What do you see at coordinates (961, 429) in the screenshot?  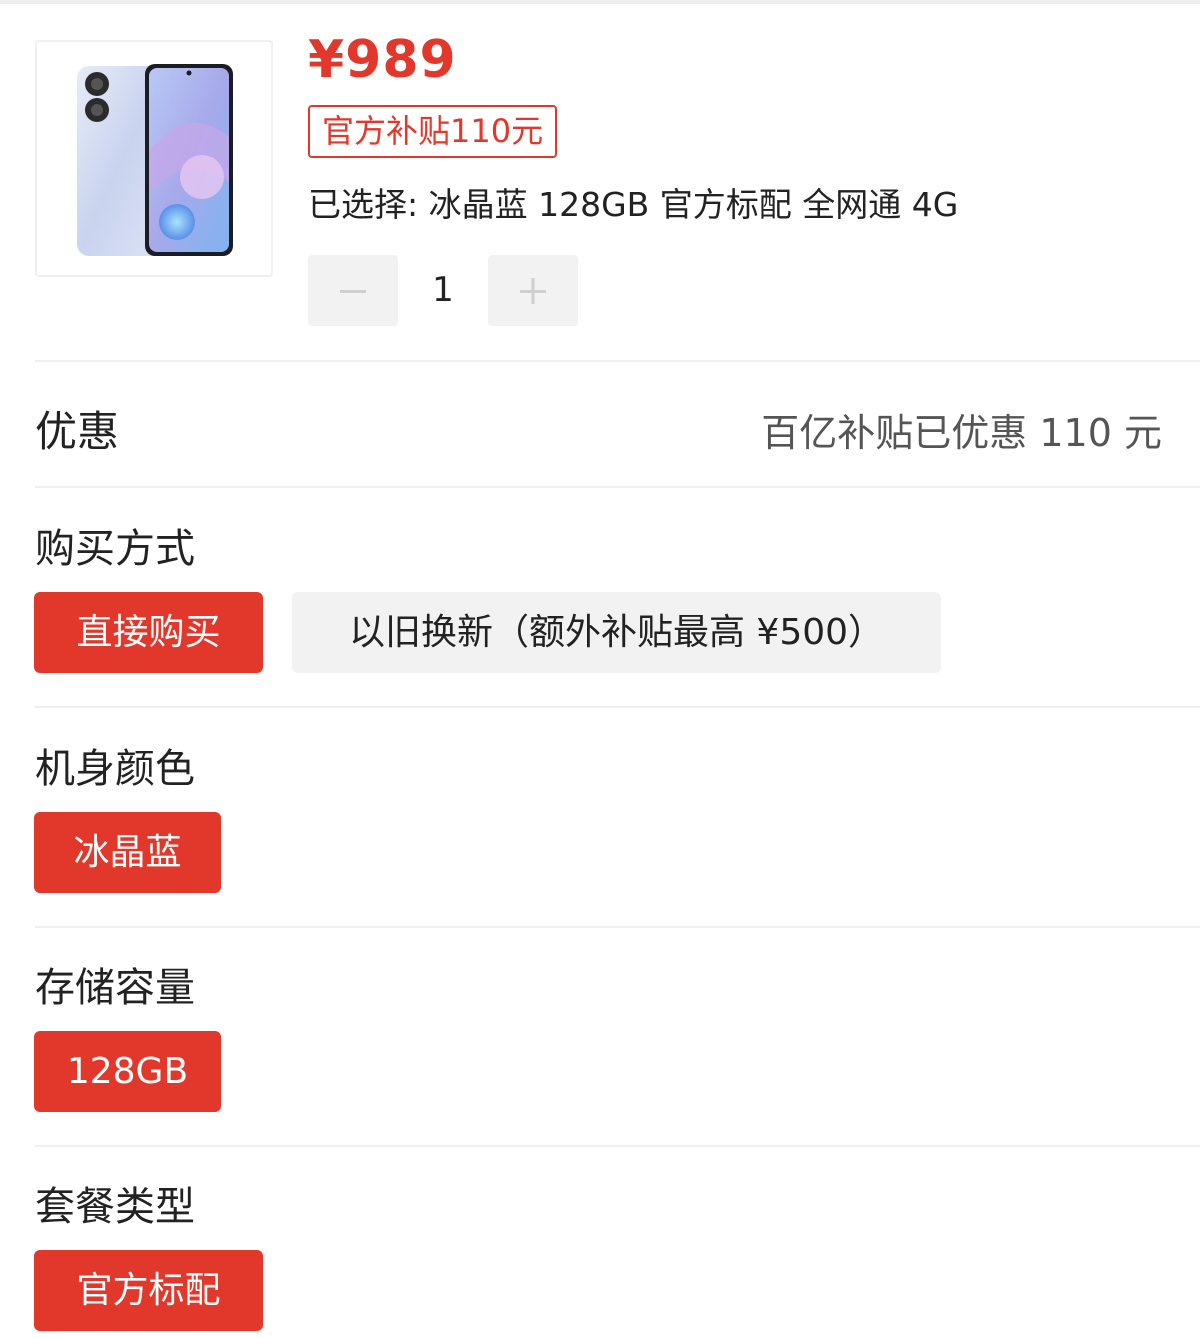 I see `promotion-value: 百亿补贴已优惠 110 元` at bounding box center [961, 429].